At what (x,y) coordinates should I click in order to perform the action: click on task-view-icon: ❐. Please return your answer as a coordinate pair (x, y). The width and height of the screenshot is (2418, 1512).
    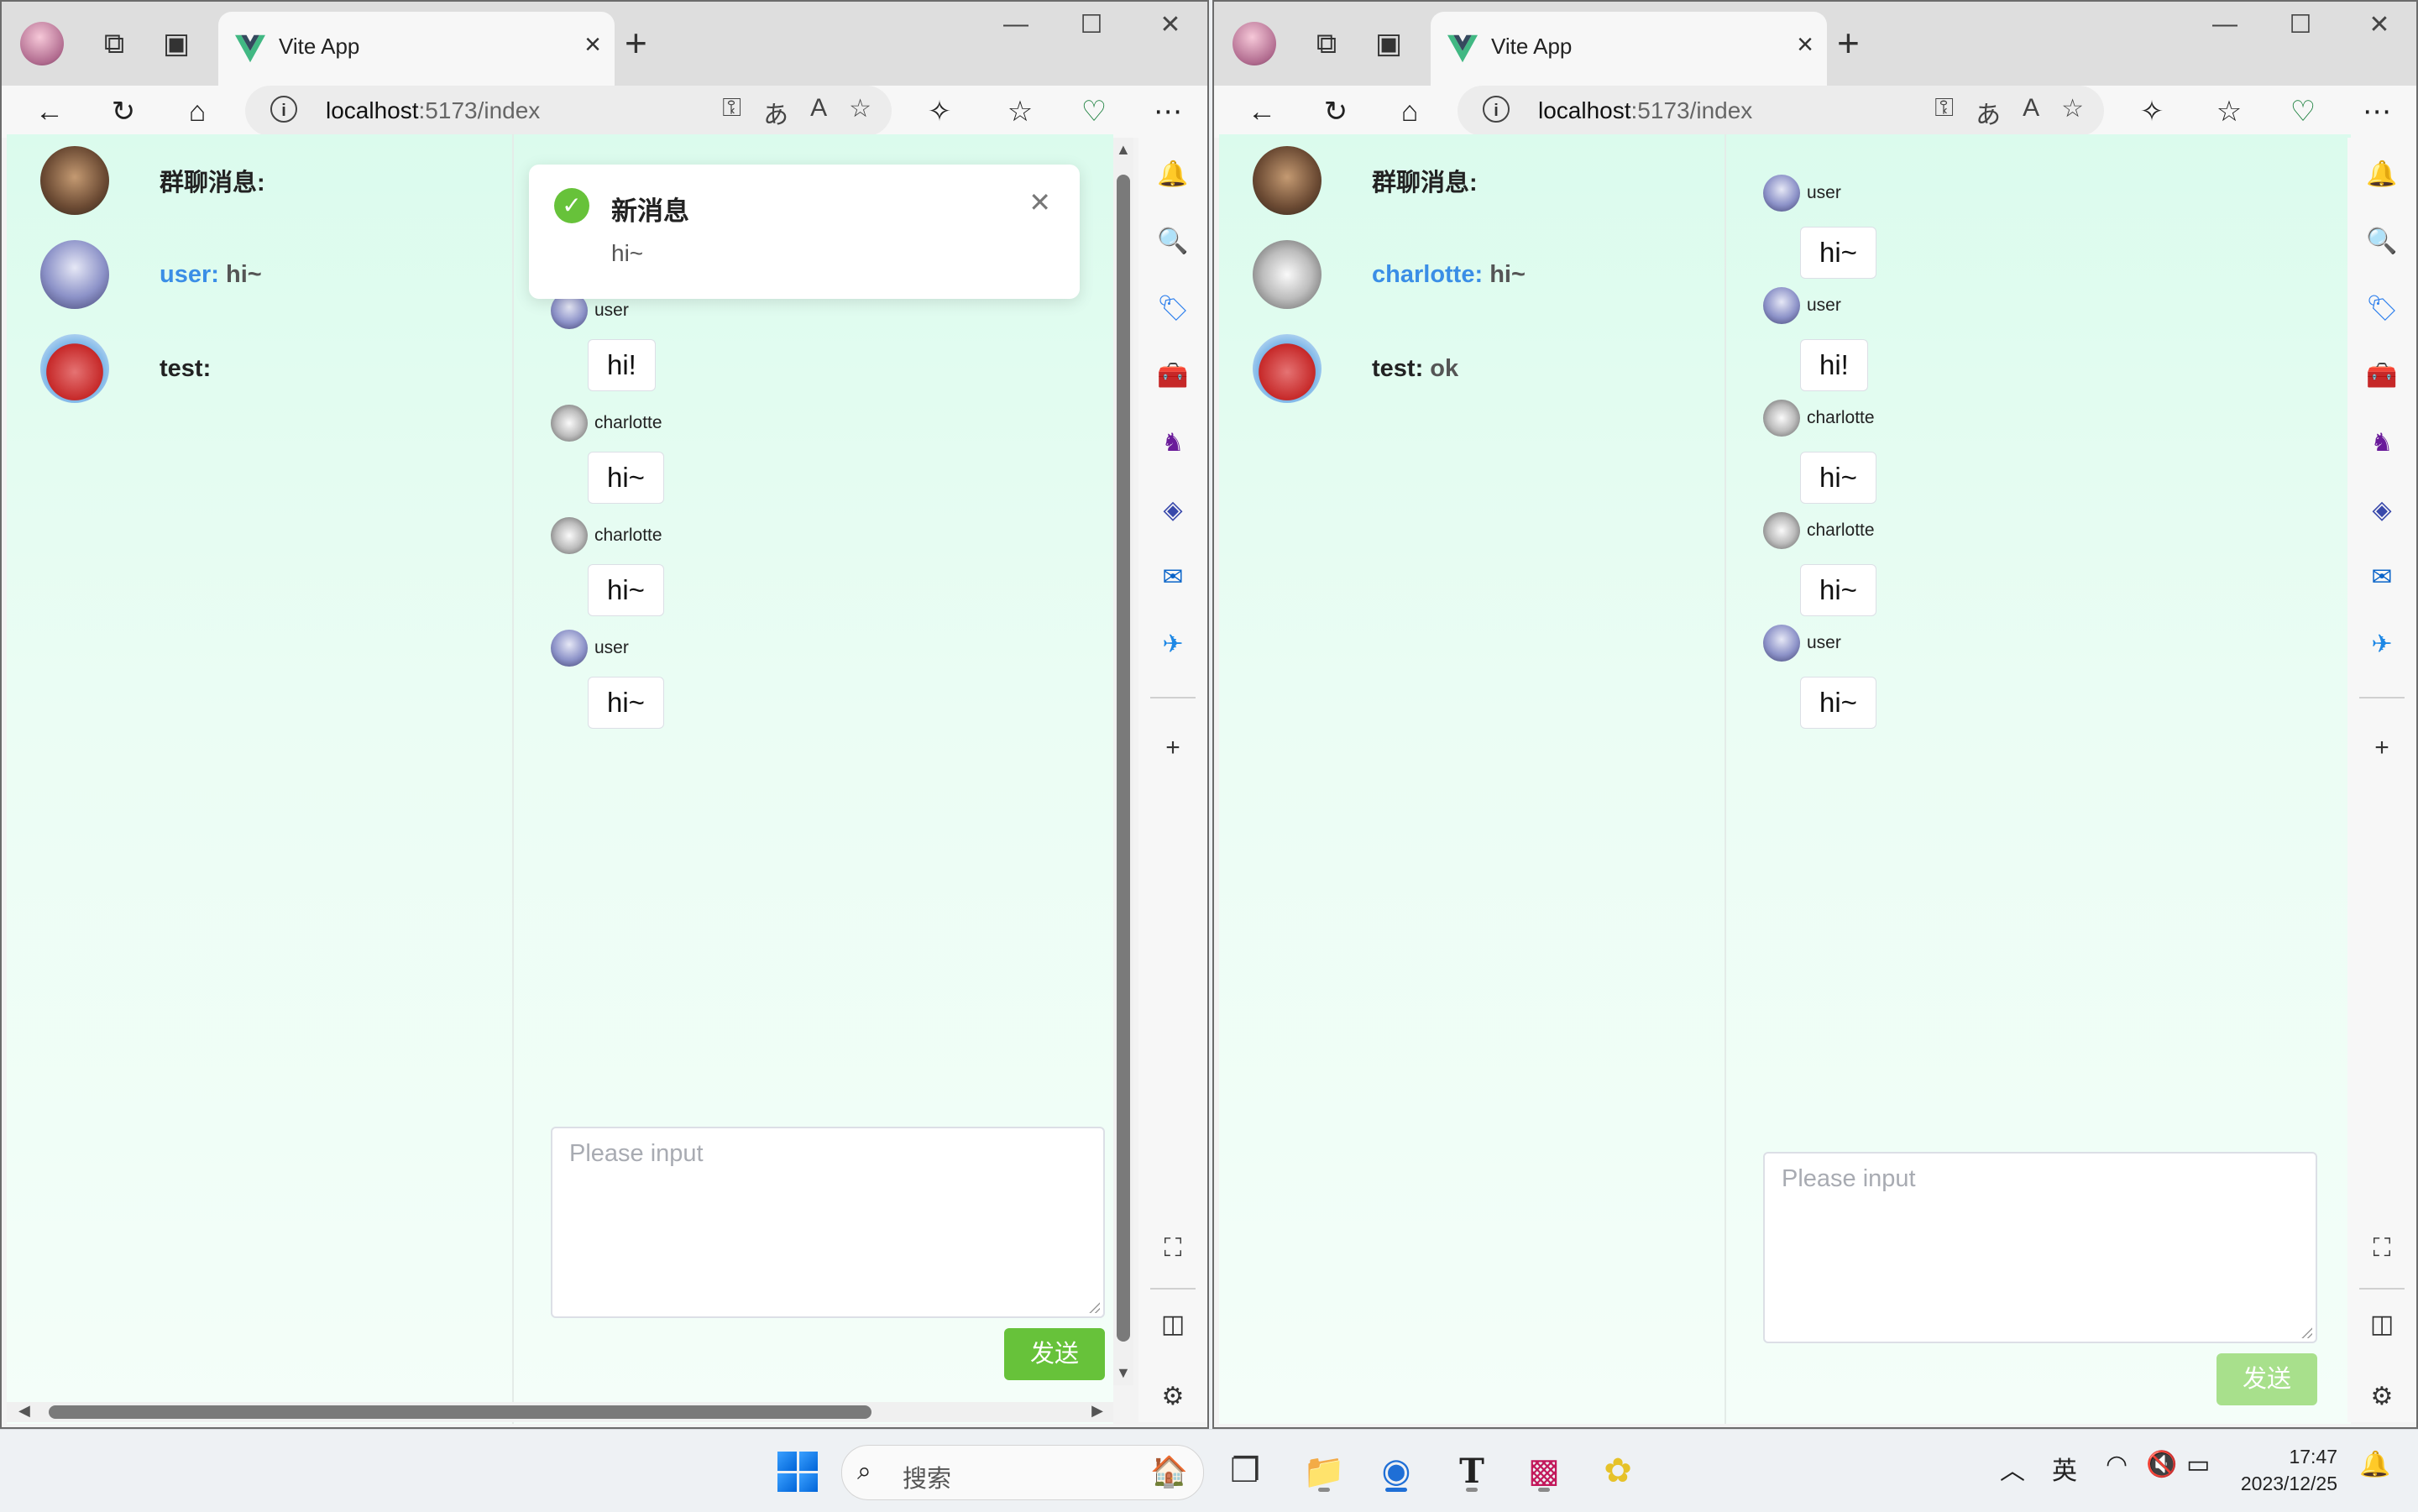
    Looking at the image, I should click on (1245, 1471).